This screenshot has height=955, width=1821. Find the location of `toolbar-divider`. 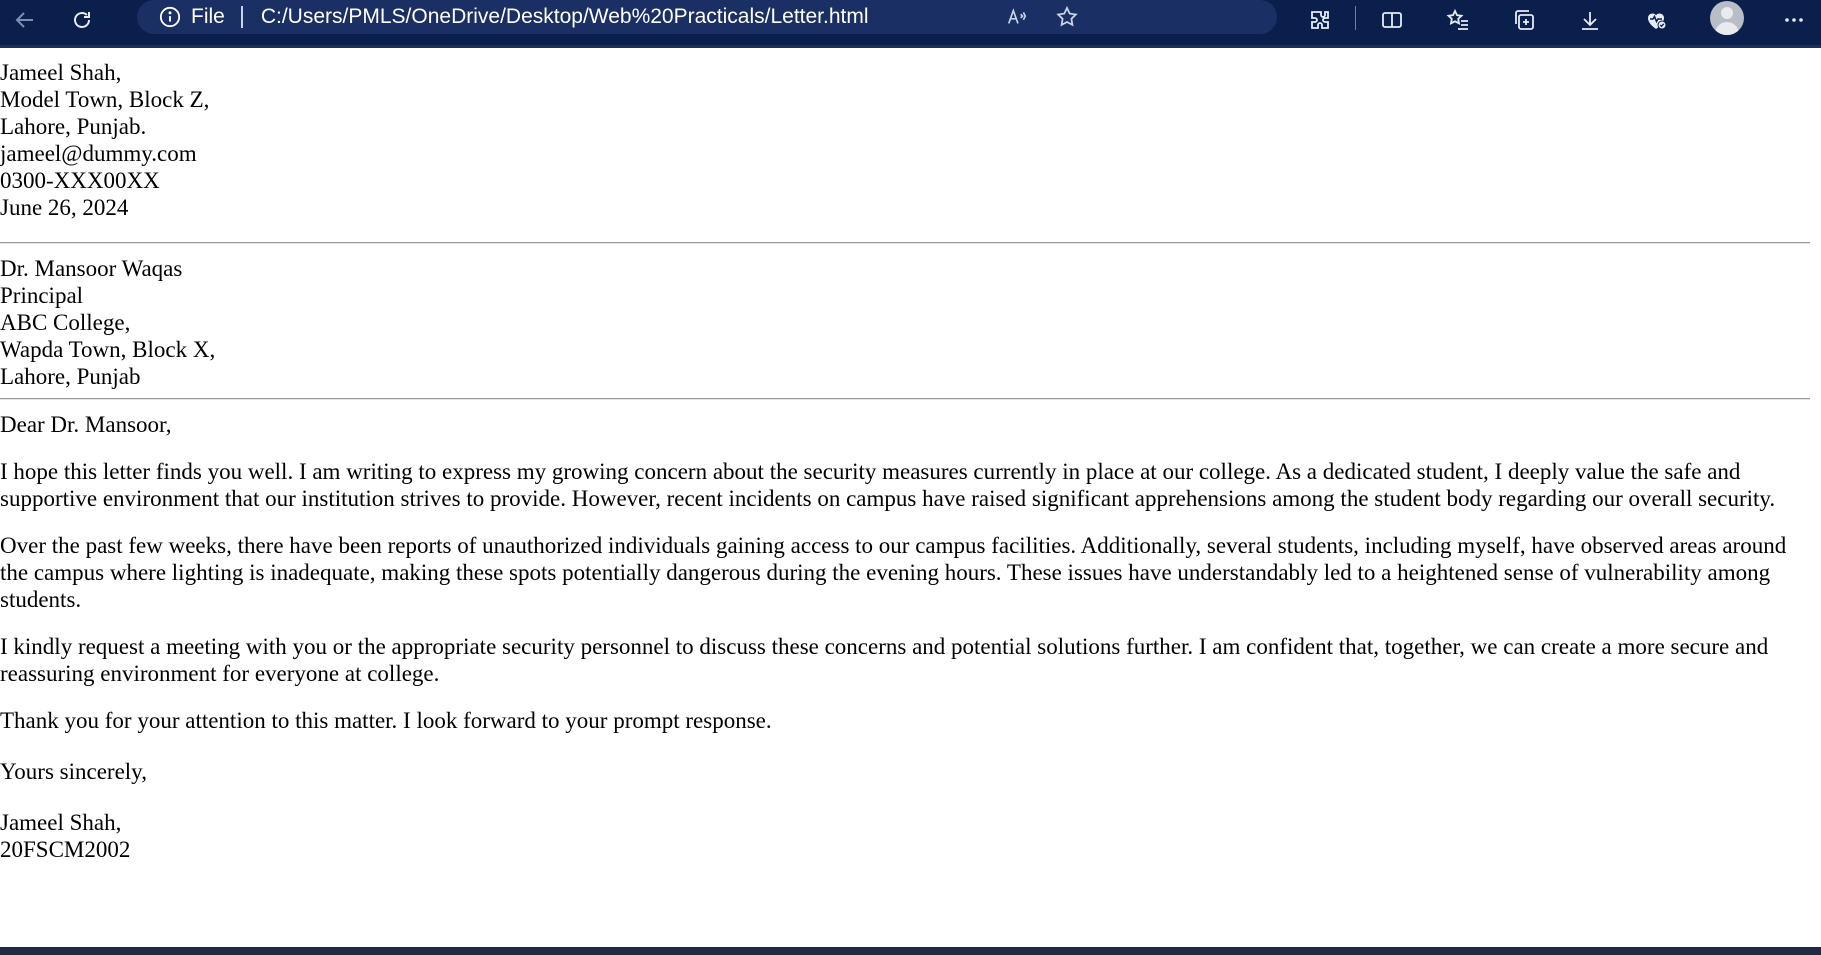

toolbar-divider is located at coordinates (1355, 18).